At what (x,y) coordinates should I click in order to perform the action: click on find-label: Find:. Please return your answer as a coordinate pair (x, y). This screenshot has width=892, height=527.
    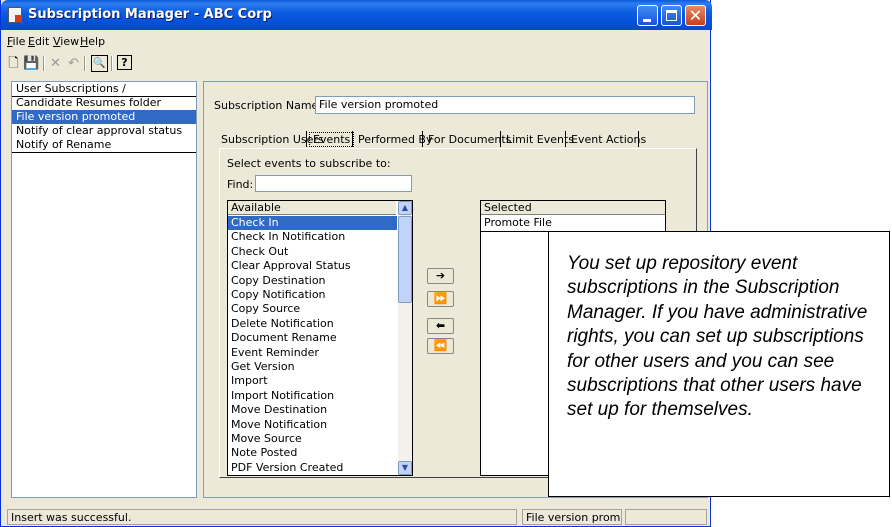
    Looking at the image, I should click on (240, 184).